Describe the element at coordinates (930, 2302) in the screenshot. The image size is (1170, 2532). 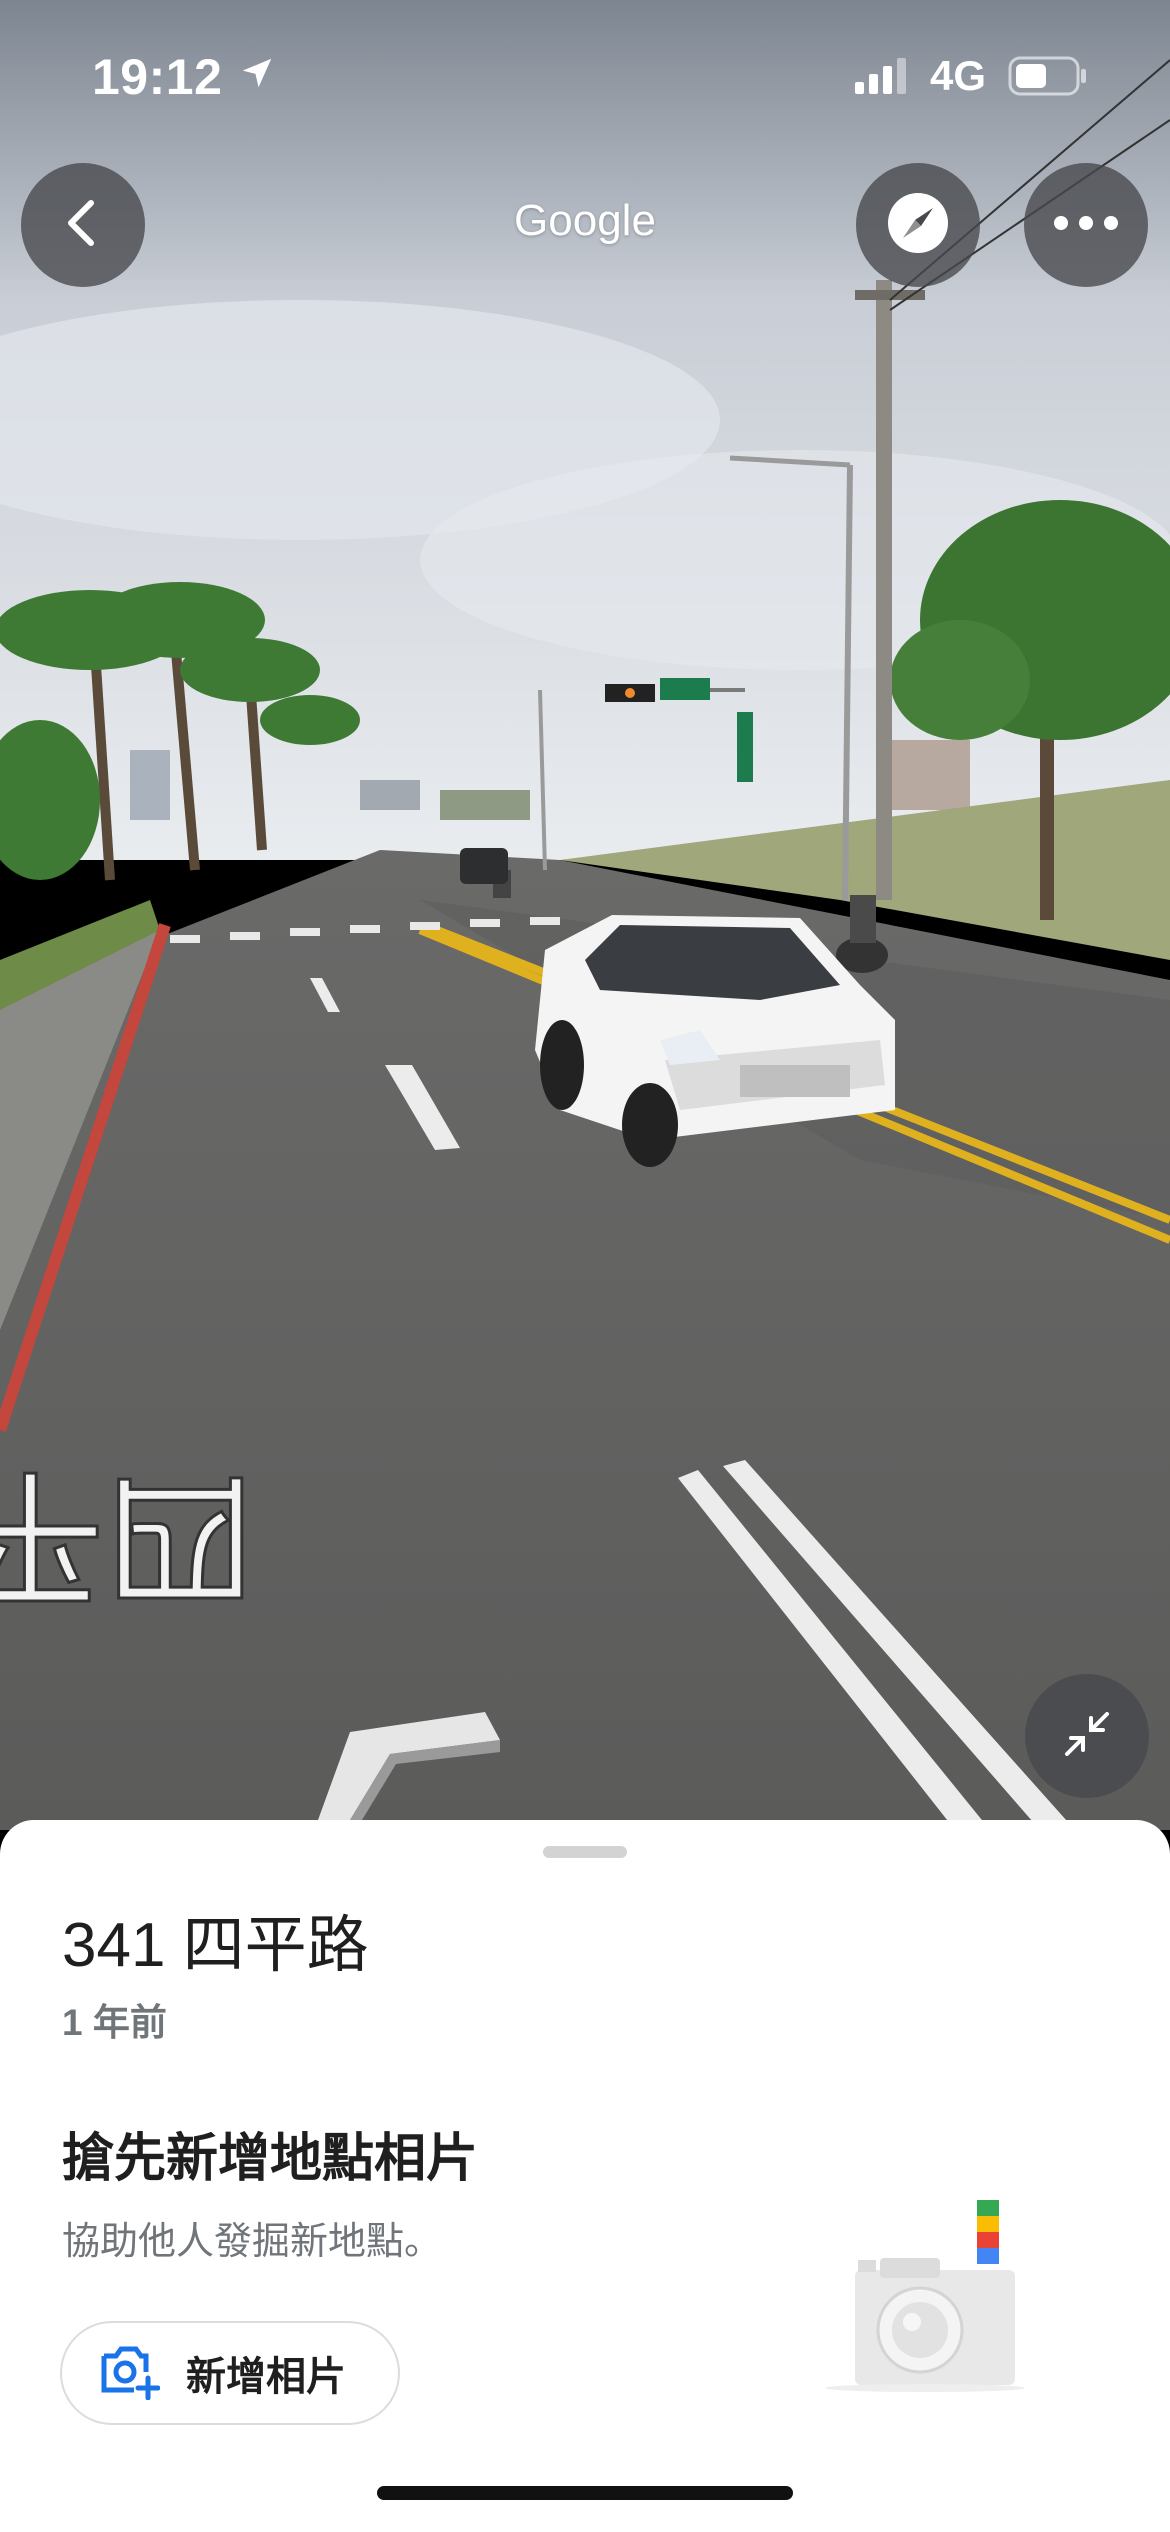
I see `camera-illustration` at that location.